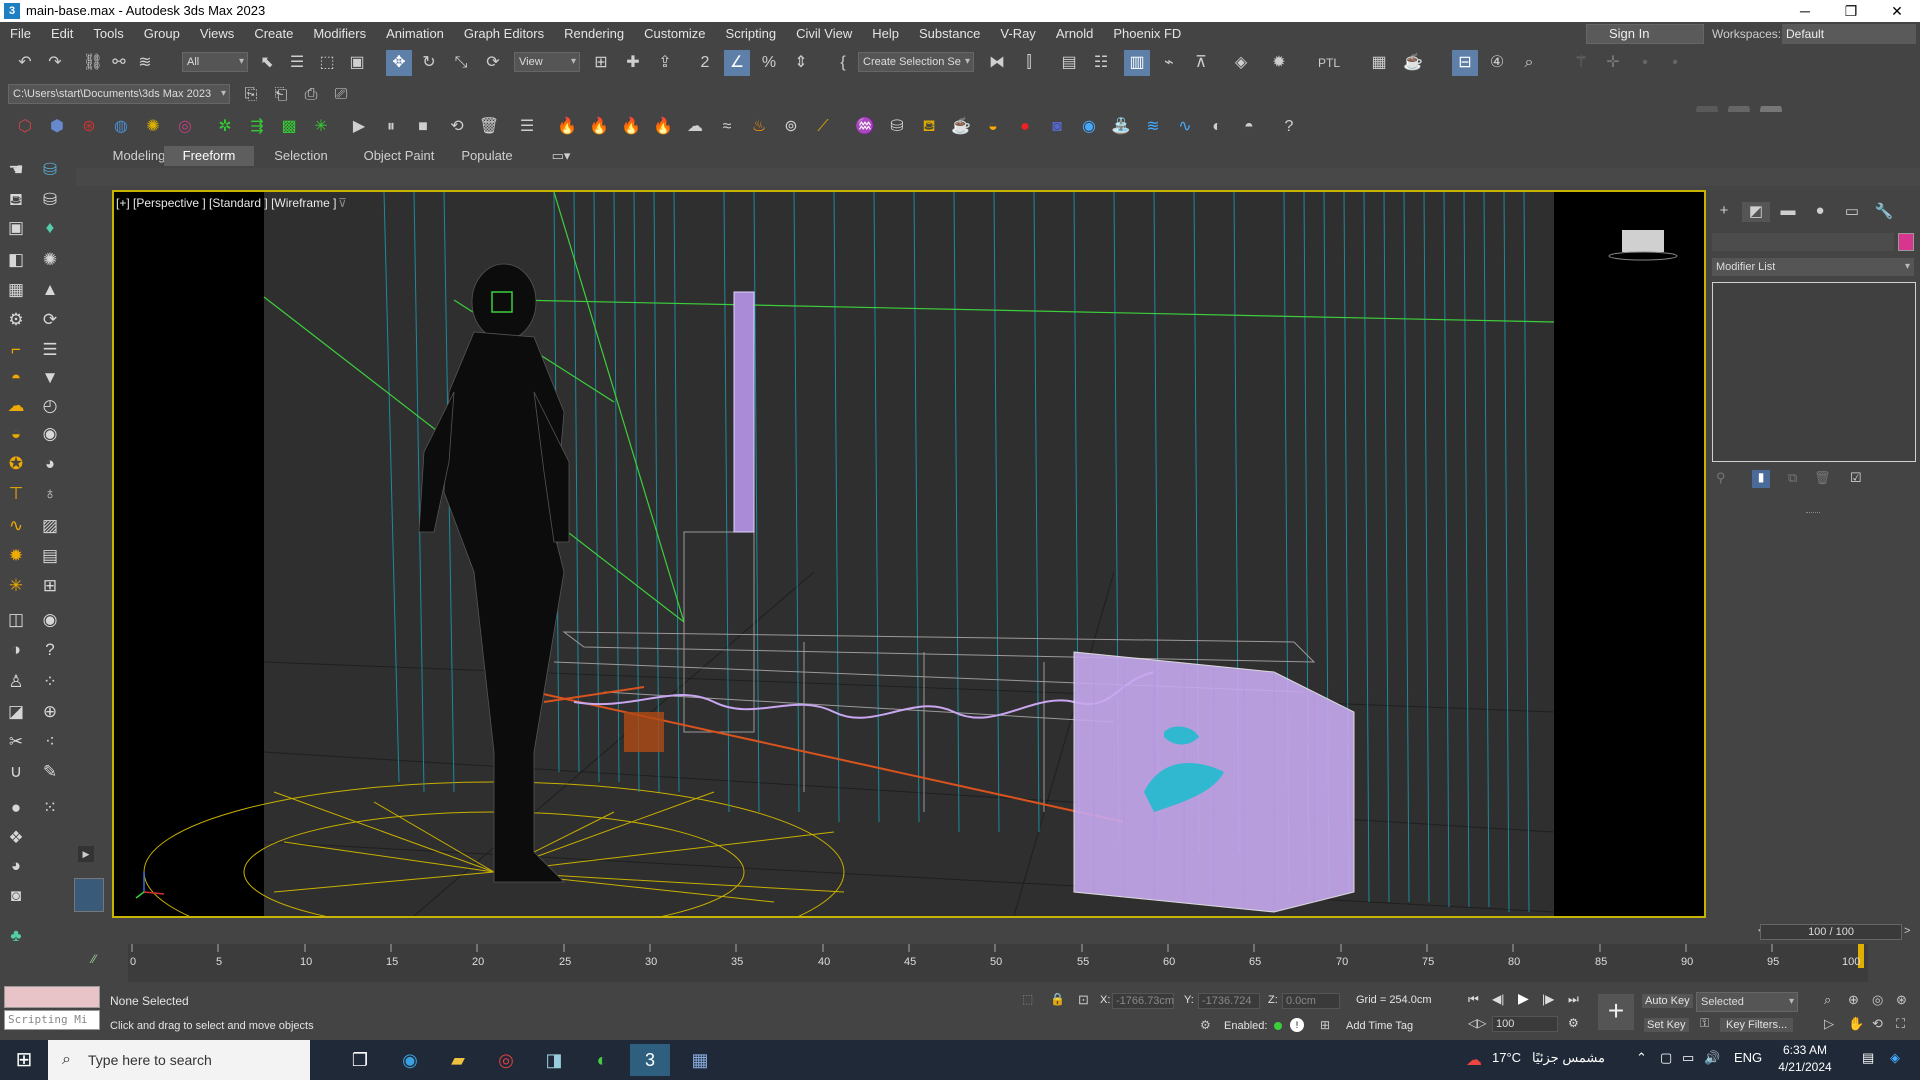 The width and height of the screenshot is (1920, 1080). Describe the element at coordinates (1523, 998) in the screenshot. I see `play-animation-icon: ▶` at that location.